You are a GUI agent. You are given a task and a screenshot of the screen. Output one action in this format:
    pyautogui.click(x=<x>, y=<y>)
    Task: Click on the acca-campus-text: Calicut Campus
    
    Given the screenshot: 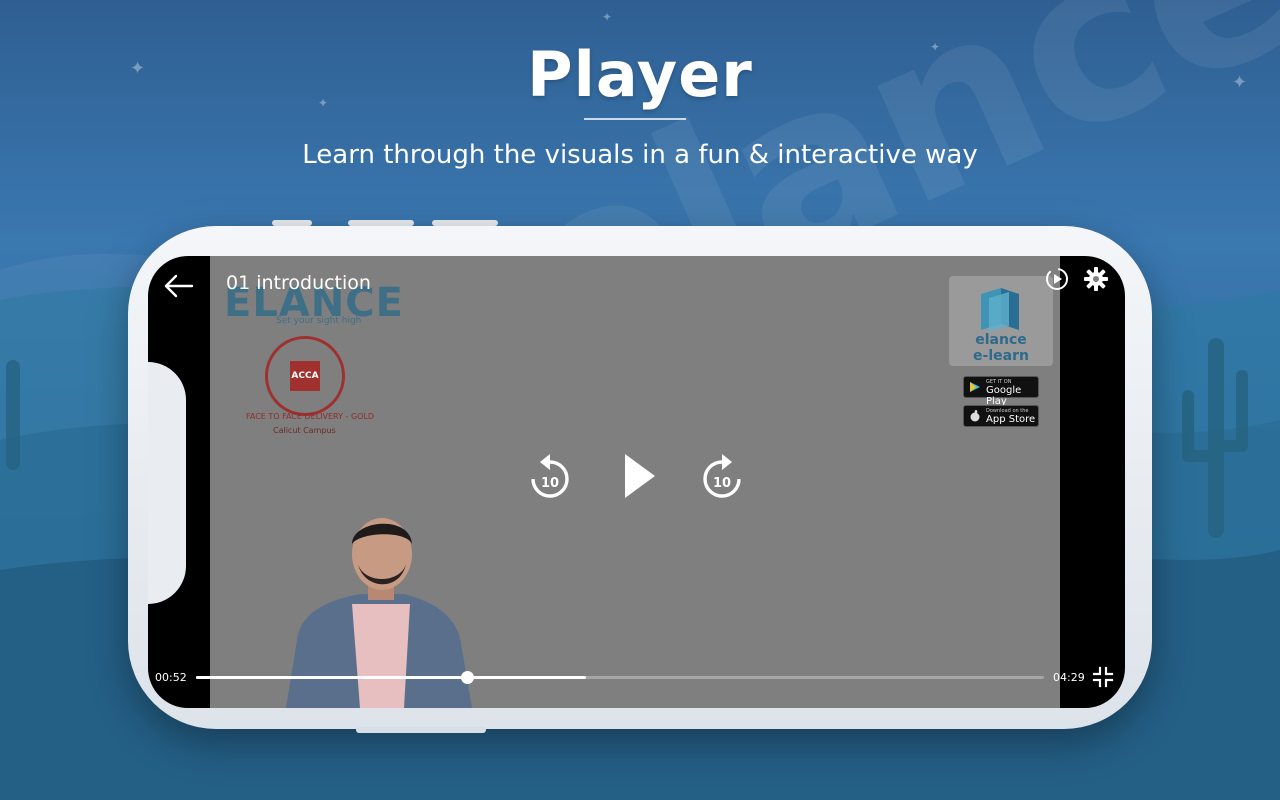 What is the action you would take?
    pyautogui.click(x=304, y=430)
    